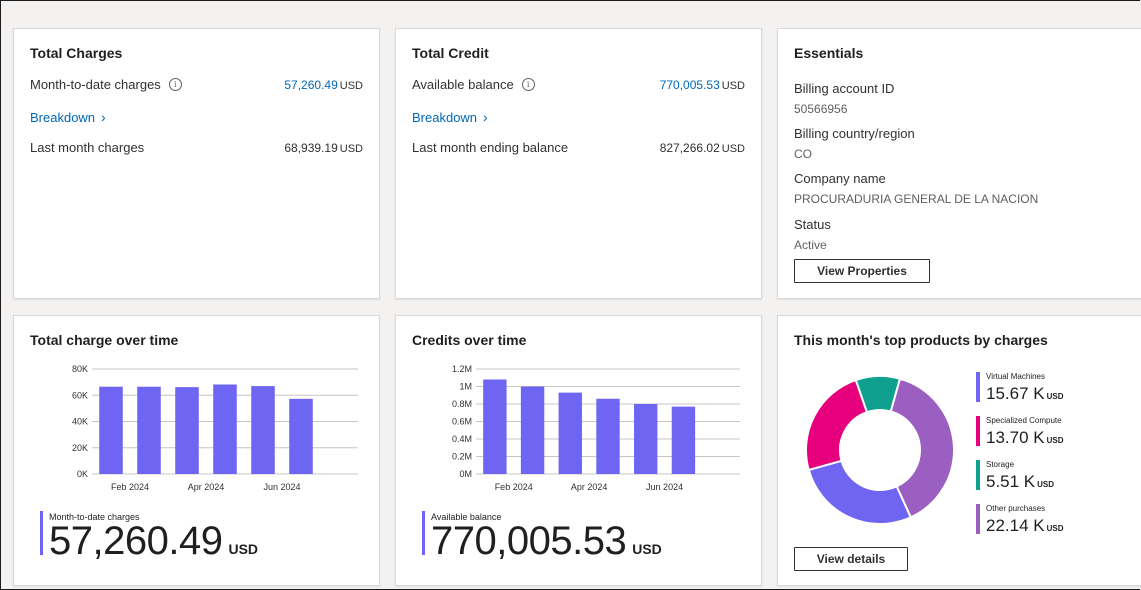 The width and height of the screenshot is (1141, 590). Describe the element at coordinates (465, 474) in the screenshot. I see `y-tick-label: 0M` at that location.